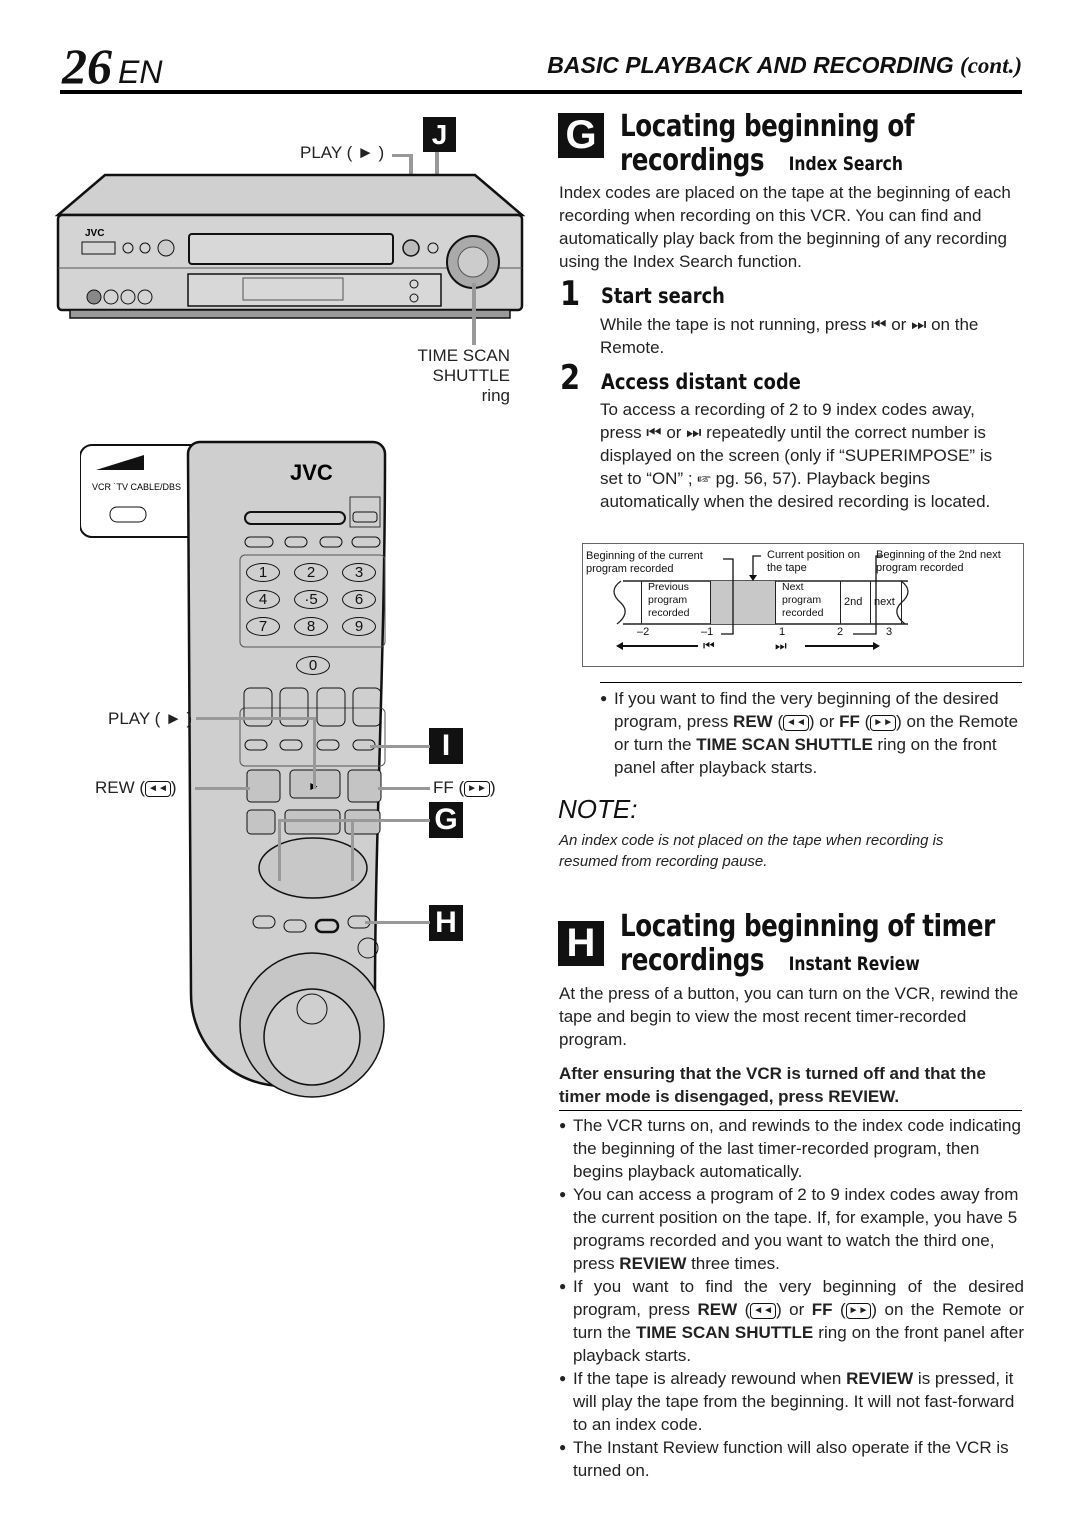 The image size is (1080, 1526). What do you see at coordinates (449, 787) in the screenshot?
I see `ff-label: FF (` at bounding box center [449, 787].